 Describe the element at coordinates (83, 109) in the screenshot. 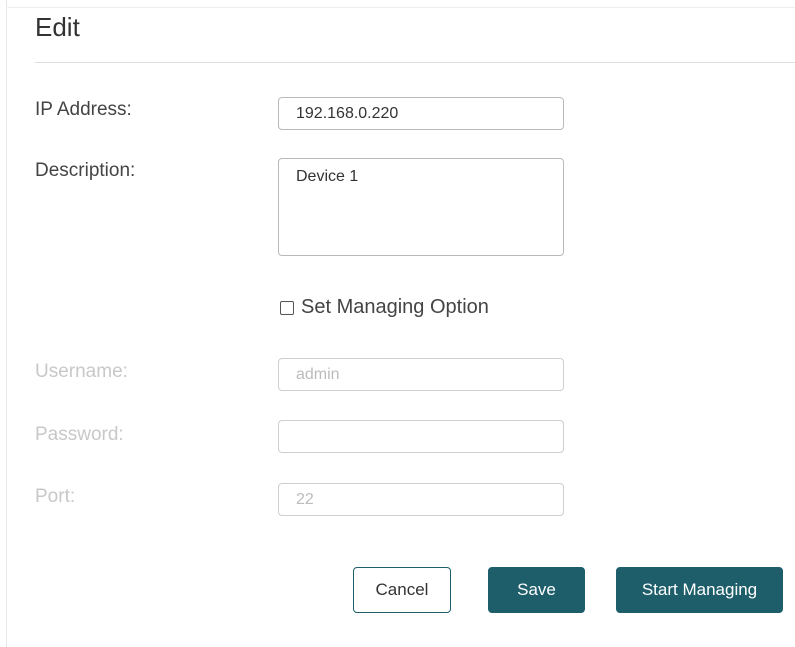

I see `ip-address-label: IP Address:` at that location.